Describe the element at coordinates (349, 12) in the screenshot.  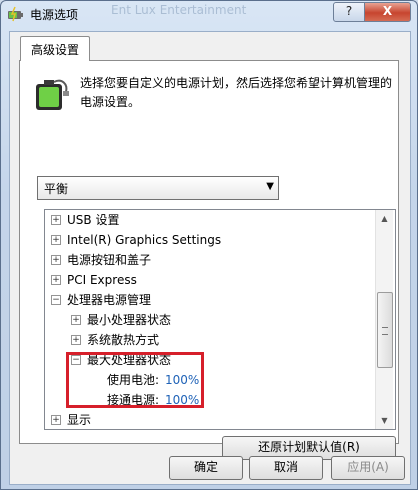
I see `help-button: ?` at that location.